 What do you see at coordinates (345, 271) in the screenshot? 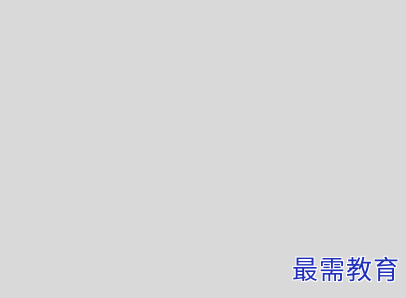
I see `watermark-logo-text: 最需教育` at bounding box center [345, 271].